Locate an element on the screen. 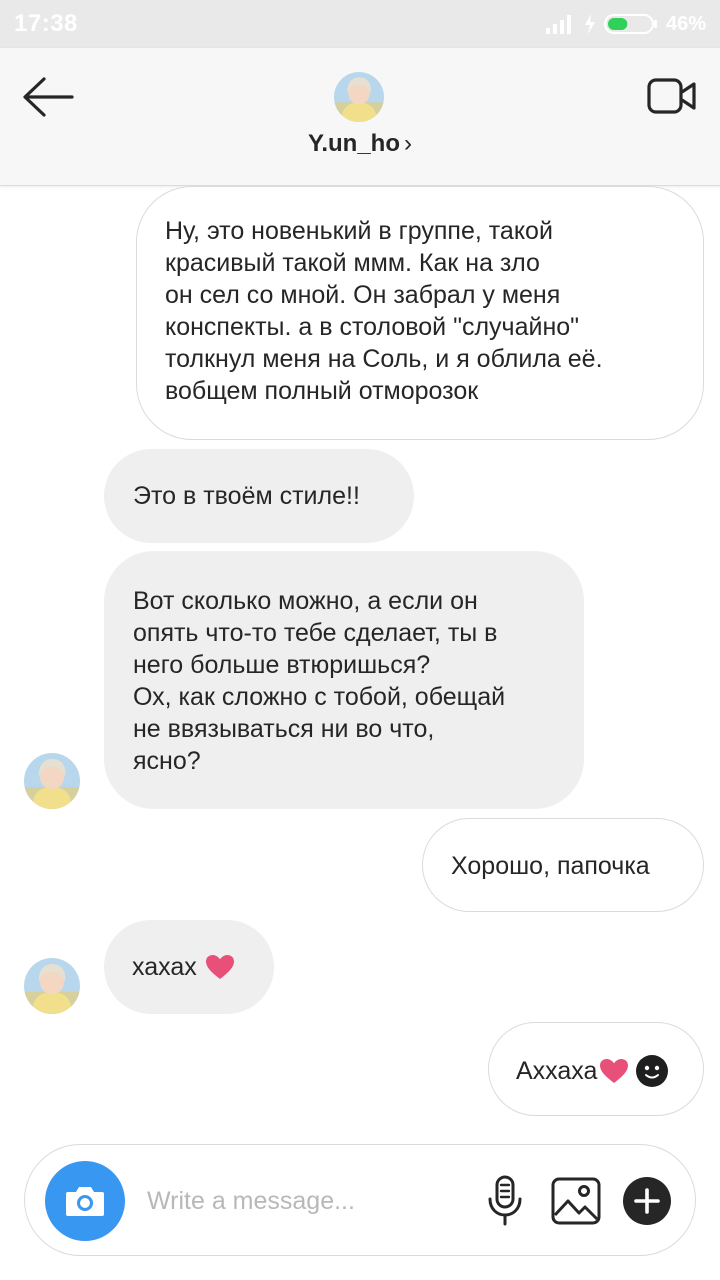  message-composer is located at coordinates (360, 1200).